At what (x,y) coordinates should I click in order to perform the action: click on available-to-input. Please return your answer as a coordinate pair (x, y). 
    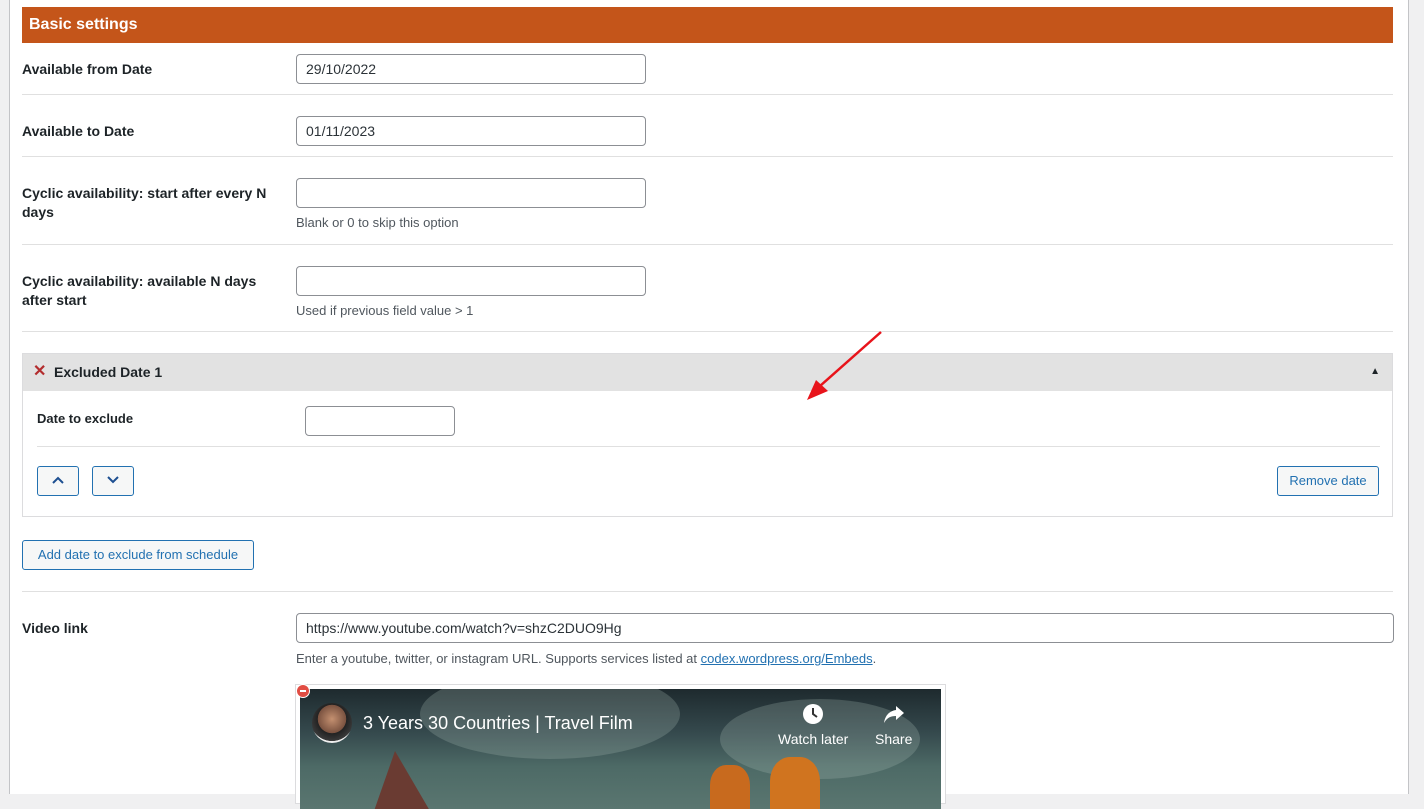
    Looking at the image, I should click on (471, 131).